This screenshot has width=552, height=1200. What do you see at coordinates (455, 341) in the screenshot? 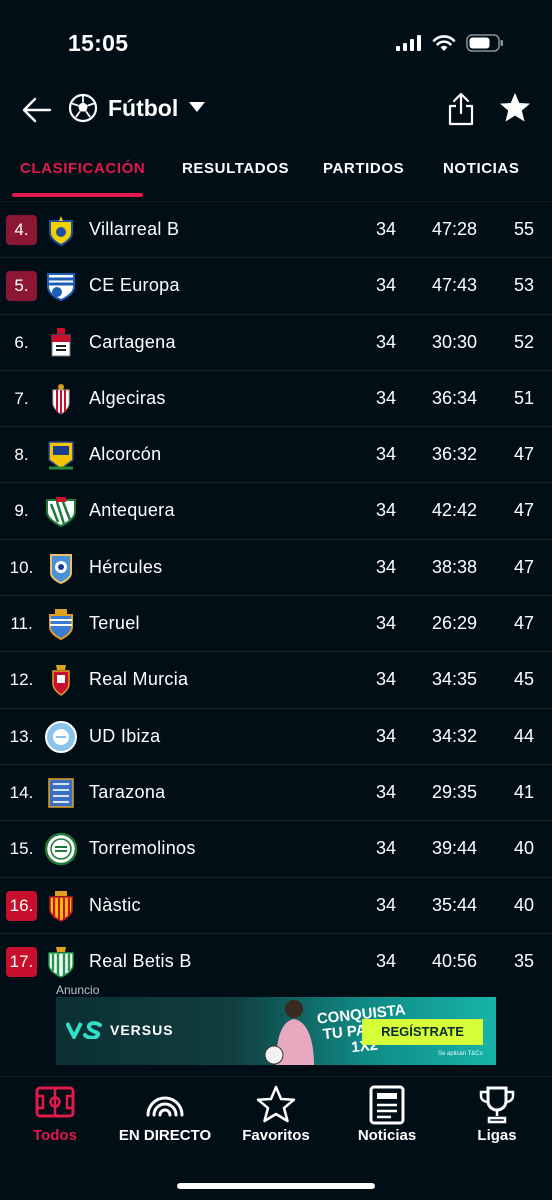
I see `goal-difference: 30:30` at bounding box center [455, 341].